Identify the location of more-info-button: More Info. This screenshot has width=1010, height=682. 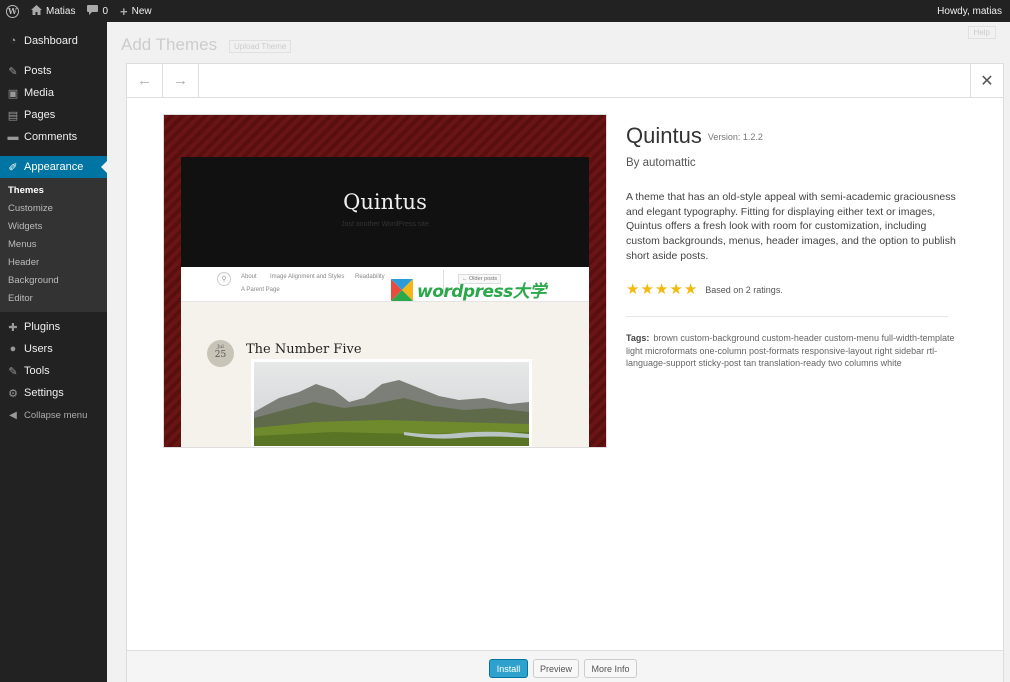
(610, 668).